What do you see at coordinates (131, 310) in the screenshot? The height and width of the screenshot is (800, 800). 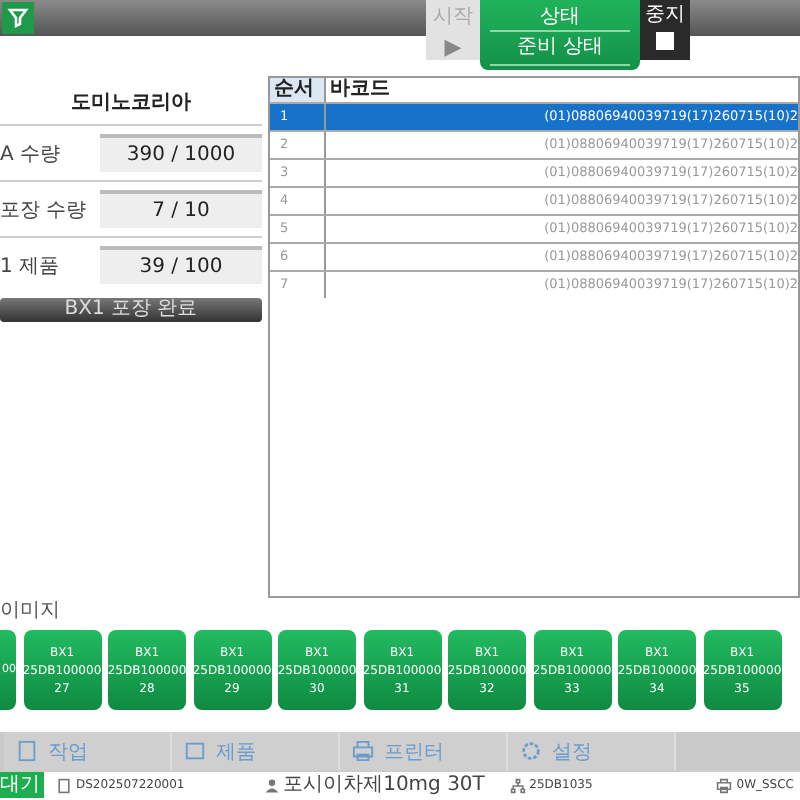 I see `pack-complete-button: BX1 포장 완료` at bounding box center [131, 310].